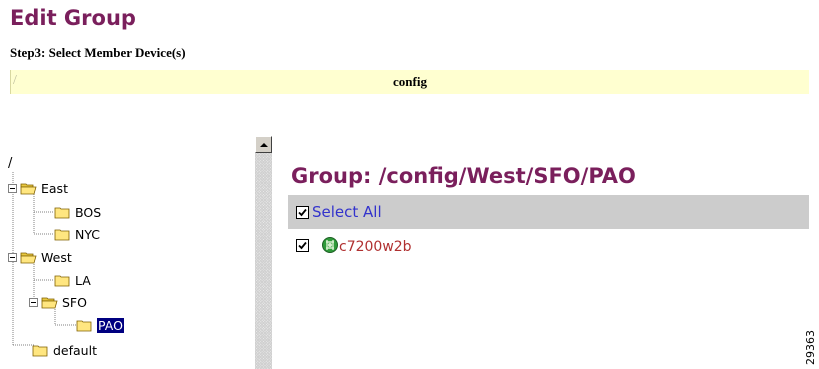  I want to click on tree-item-label: West, so click(56, 257).